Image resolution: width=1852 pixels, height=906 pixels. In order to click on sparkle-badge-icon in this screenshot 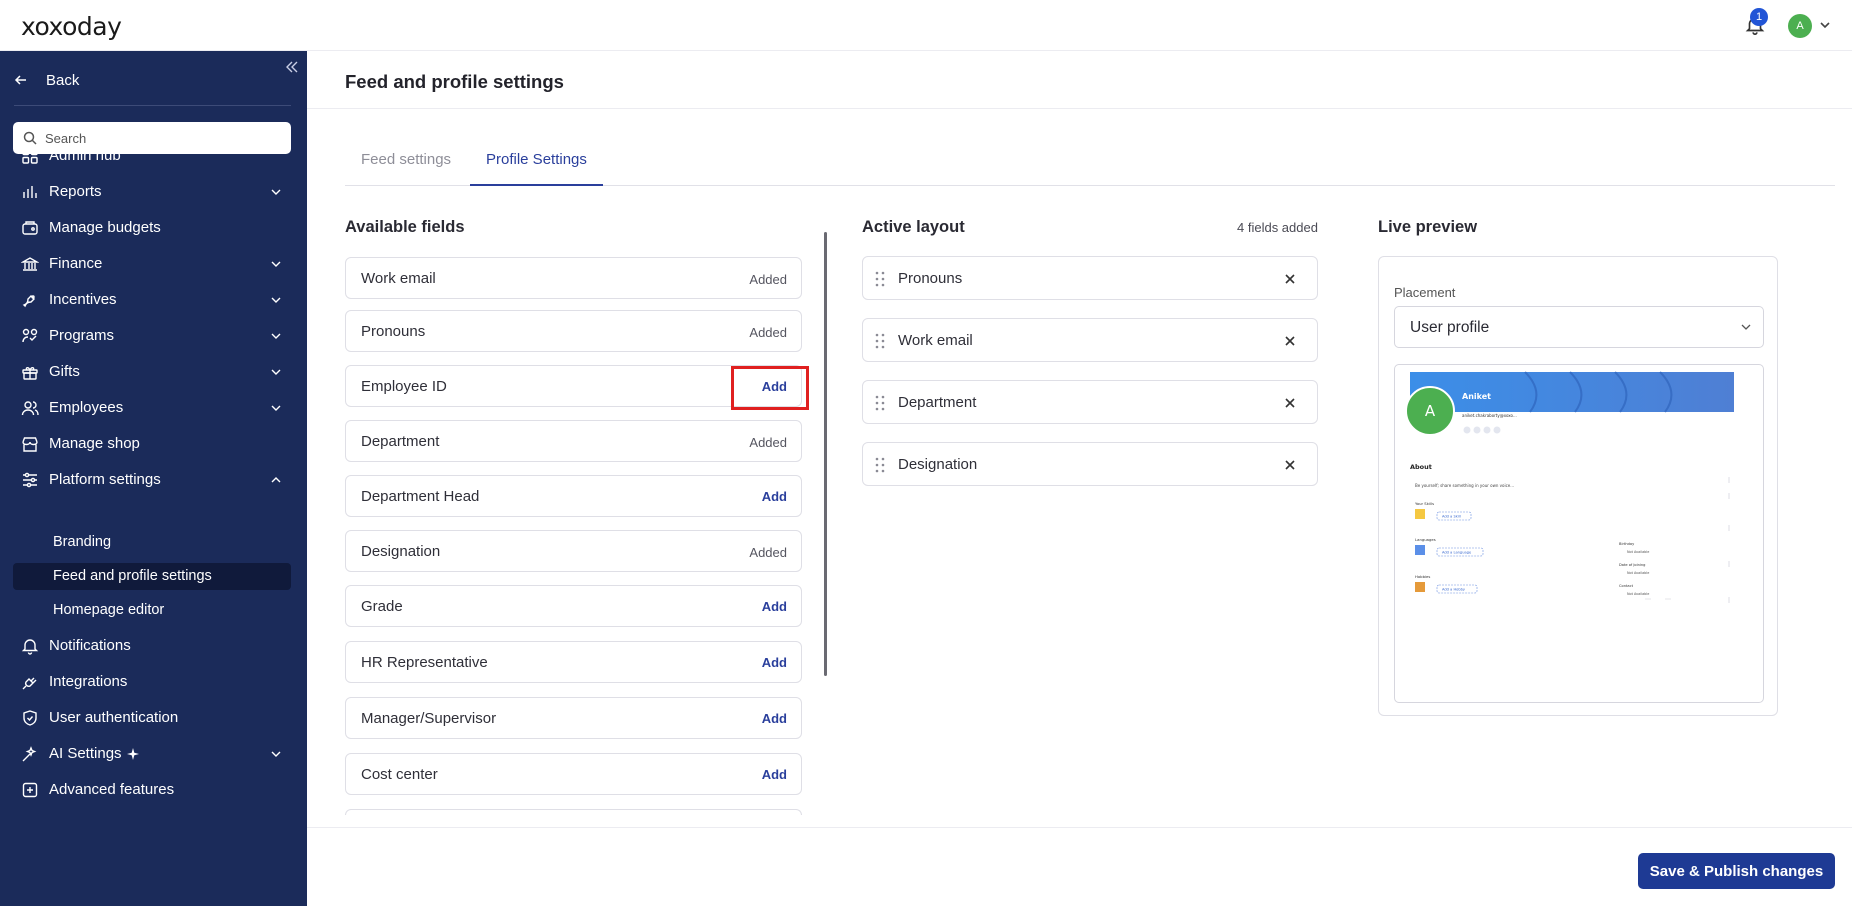, I will do `click(133, 754)`.